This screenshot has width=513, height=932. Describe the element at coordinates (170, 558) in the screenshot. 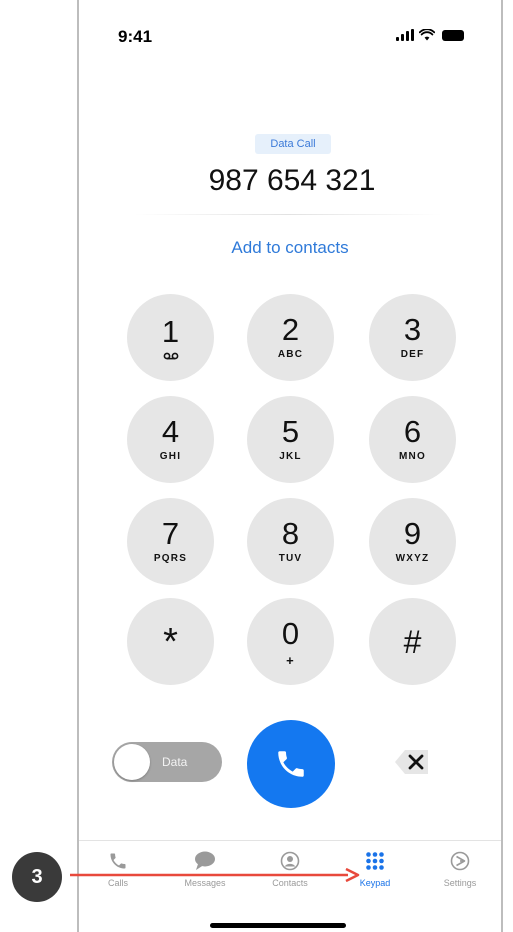

I see `key-letters: PQRS` at that location.